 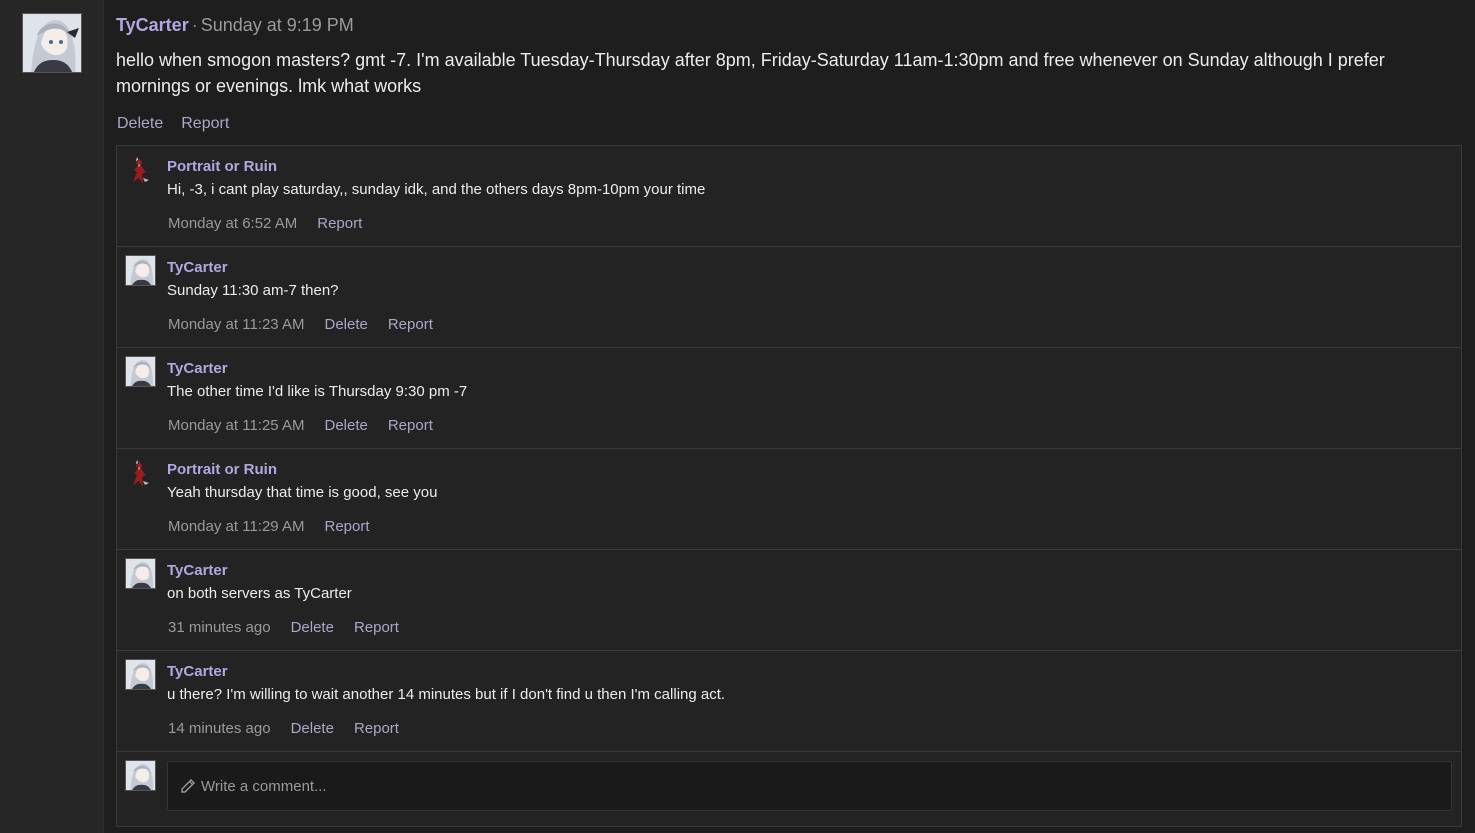 What do you see at coordinates (219, 728) in the screenshot?
I see `comment-timestamp: 14 minutes ago` at bounding box center [219, 728].